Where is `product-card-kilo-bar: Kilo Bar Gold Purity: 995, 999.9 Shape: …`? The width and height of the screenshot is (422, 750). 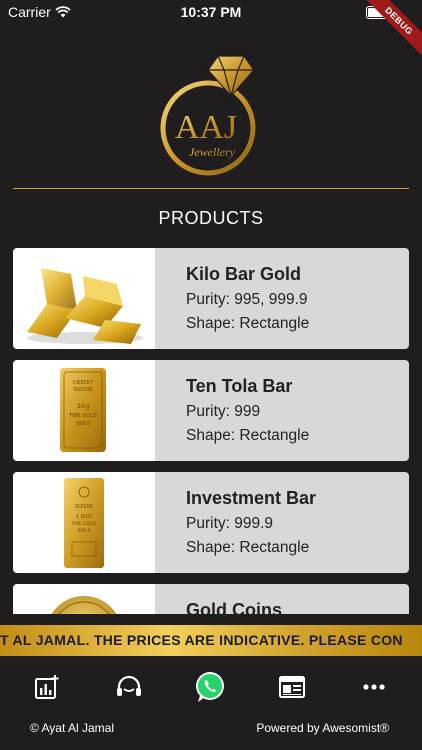
product-card-kilo-bar: Kilo Bar Gold Purity: 995, 999.9 Shape: … is located at coordinates (211, 298).